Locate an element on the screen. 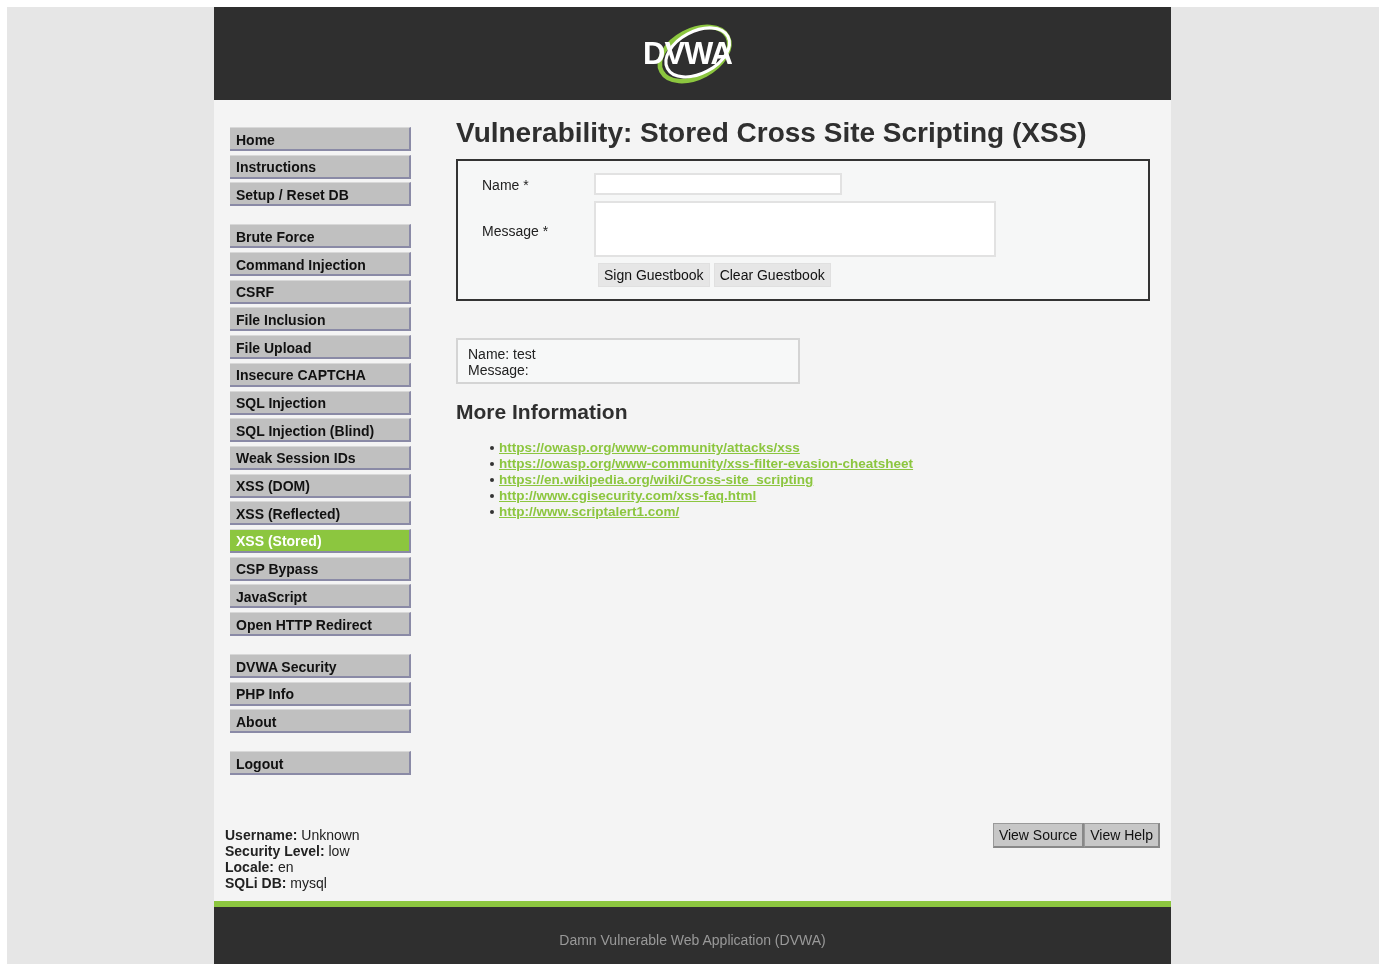 The width and height of the screenshot is (1386, 964). form-button: Sign Guestbook is located at coordinates (654, 275).